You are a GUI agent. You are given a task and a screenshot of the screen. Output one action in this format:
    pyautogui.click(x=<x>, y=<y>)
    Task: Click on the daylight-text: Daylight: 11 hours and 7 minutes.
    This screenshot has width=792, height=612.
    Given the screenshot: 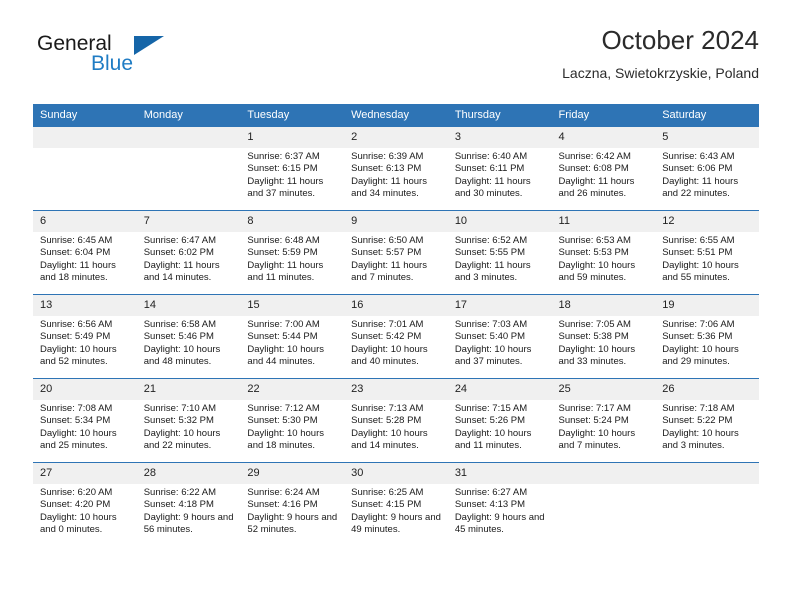 What is the action you would take?
    pyautogui.click(x=389, y=271)
    